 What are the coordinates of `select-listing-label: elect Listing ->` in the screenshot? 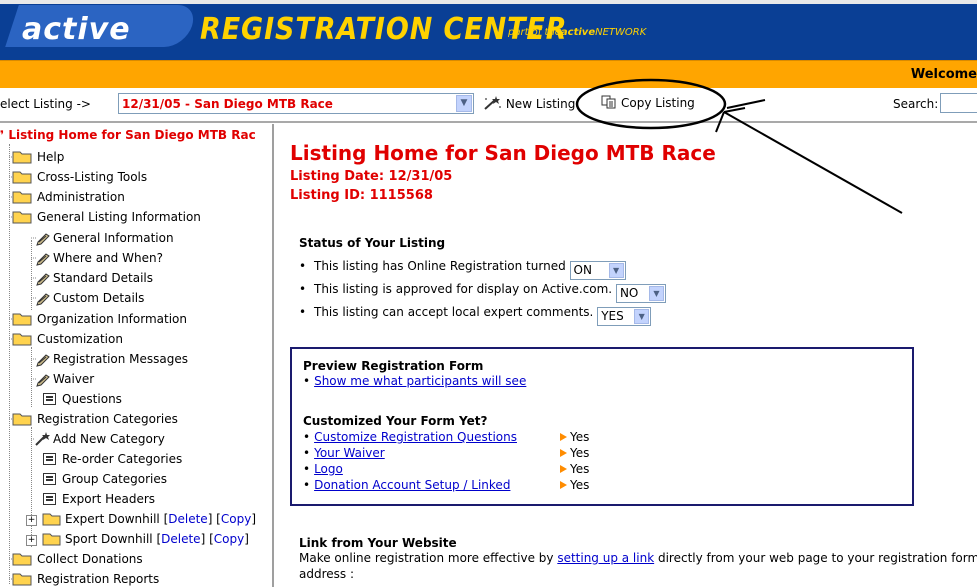 It's located at (45, 104).